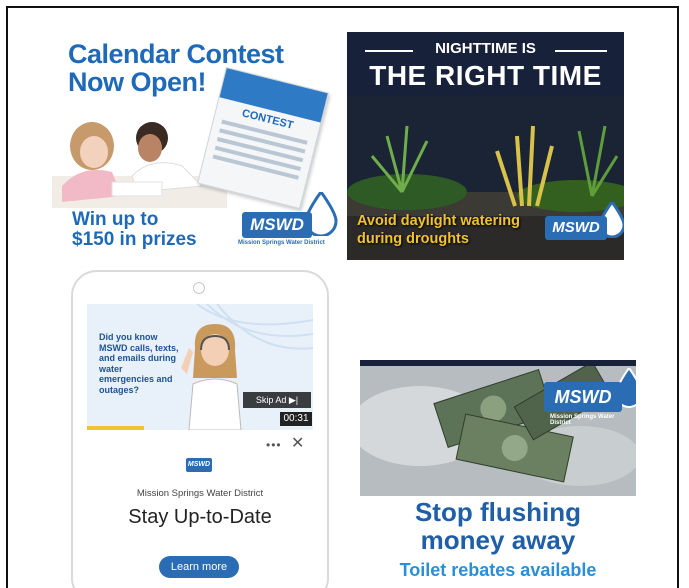 Image resolution: width=689 pixels, height=588 pixels. Describe the element at coordinates (199, 567) in the screenshot. I see `learn-more-button: Learn more` at that location.